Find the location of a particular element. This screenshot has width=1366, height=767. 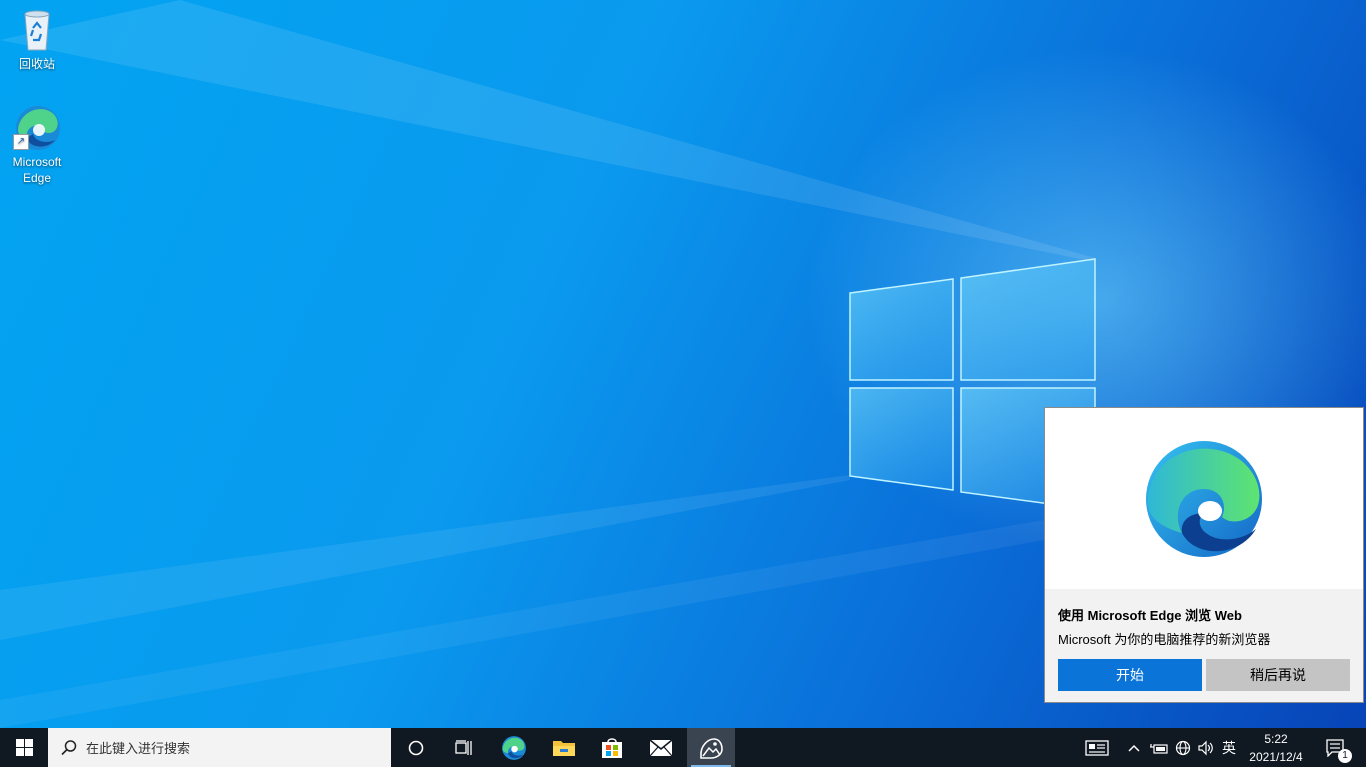

edge-icon is located at coordinates (514, 747).